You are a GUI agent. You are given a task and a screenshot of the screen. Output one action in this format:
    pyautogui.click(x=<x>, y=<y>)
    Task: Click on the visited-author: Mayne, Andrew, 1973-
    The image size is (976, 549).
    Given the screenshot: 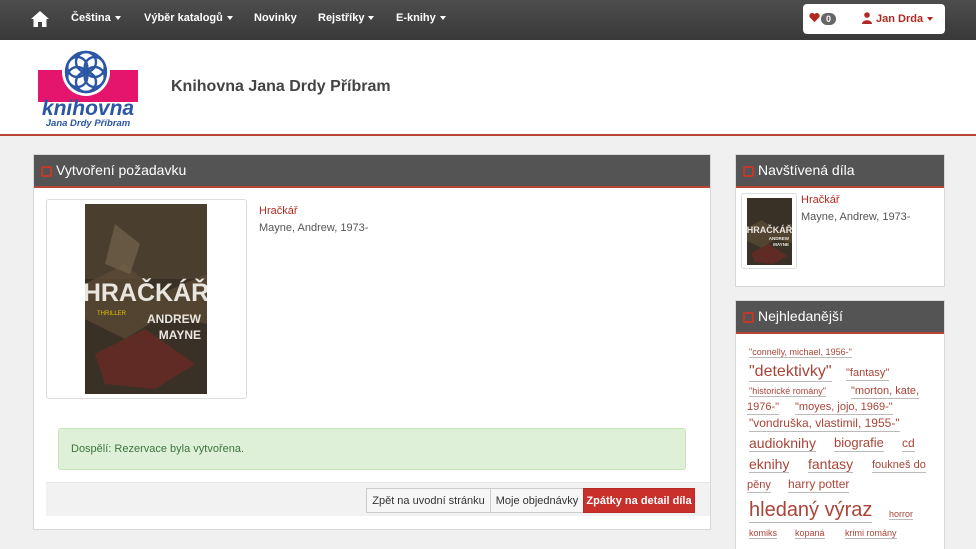 What is the action you would take?
    pyautogui.click(x=856, y=217)
    